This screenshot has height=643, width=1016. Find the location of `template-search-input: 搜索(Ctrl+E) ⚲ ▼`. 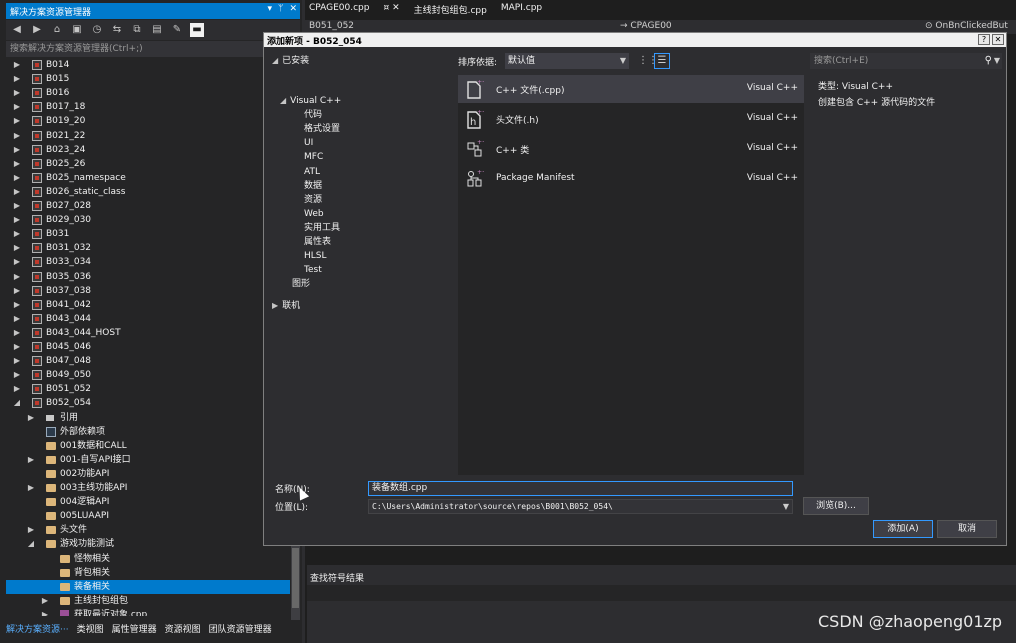

template-search-input: 搜索(Ctrl+E) ⚲ ▼ is located at coordinates (906, 61).